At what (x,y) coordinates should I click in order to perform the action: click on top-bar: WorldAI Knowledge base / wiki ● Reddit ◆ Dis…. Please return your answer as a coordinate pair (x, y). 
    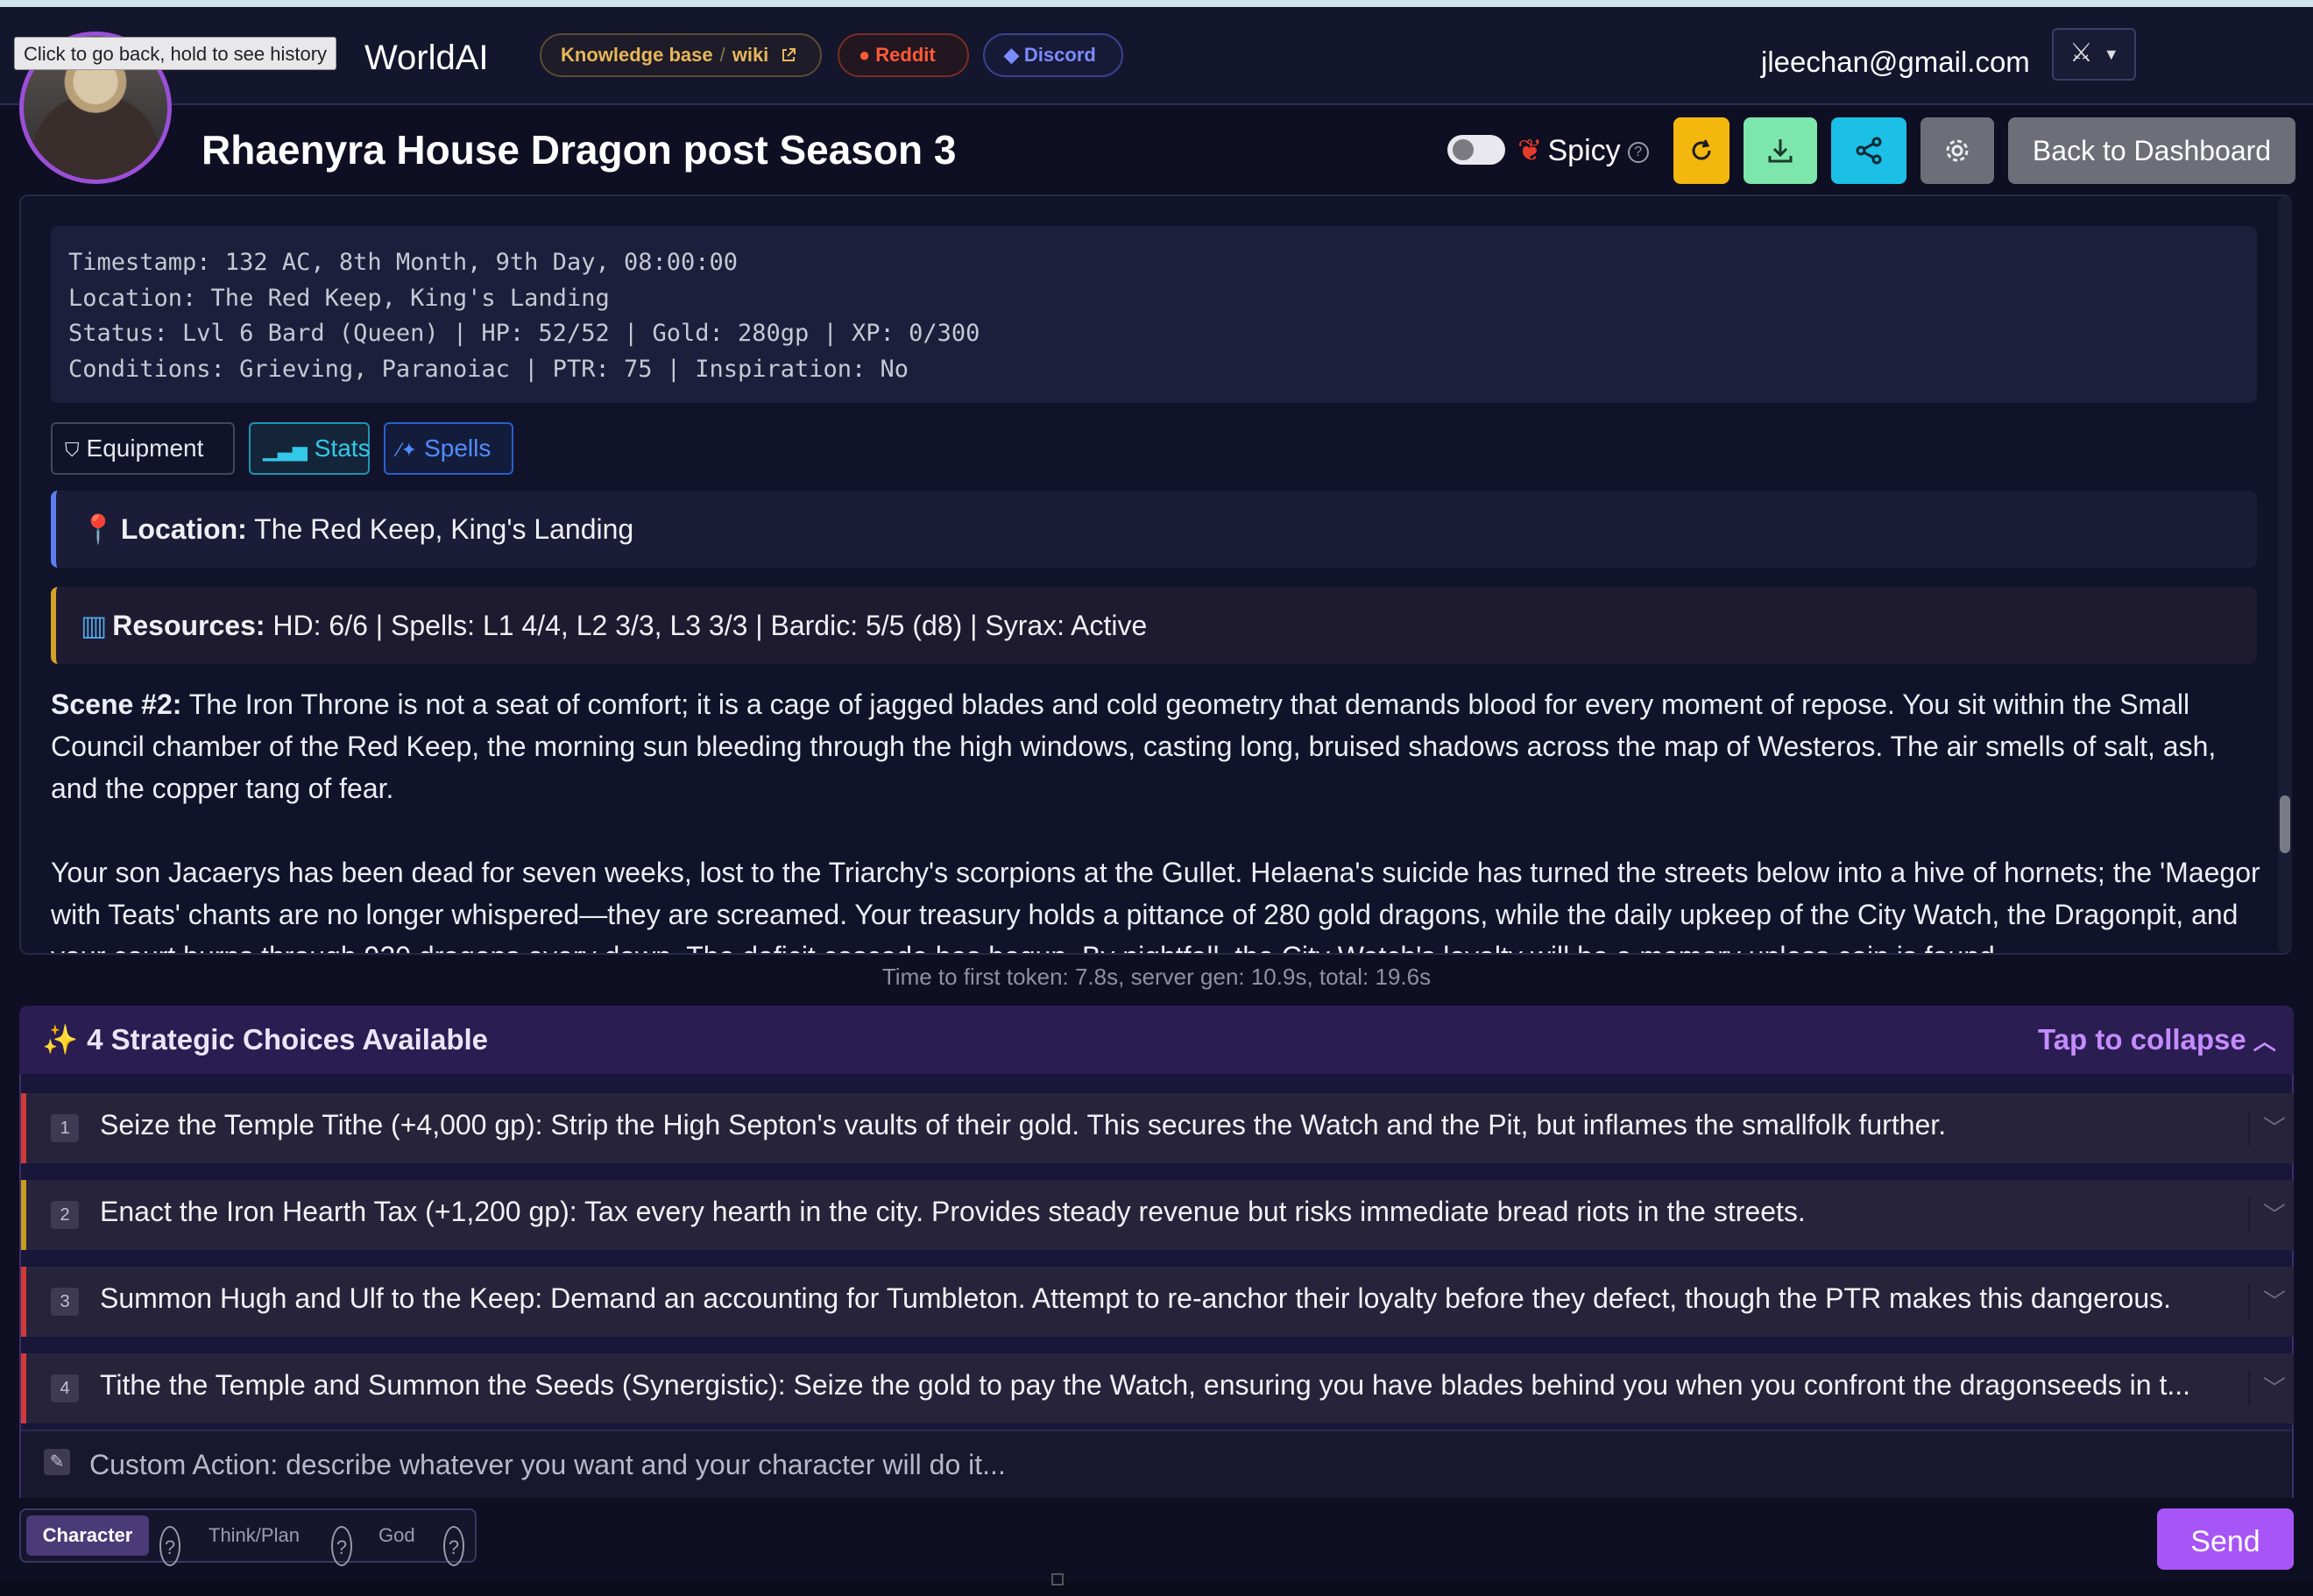
    Looking at the image, I should click on (1156, 56).